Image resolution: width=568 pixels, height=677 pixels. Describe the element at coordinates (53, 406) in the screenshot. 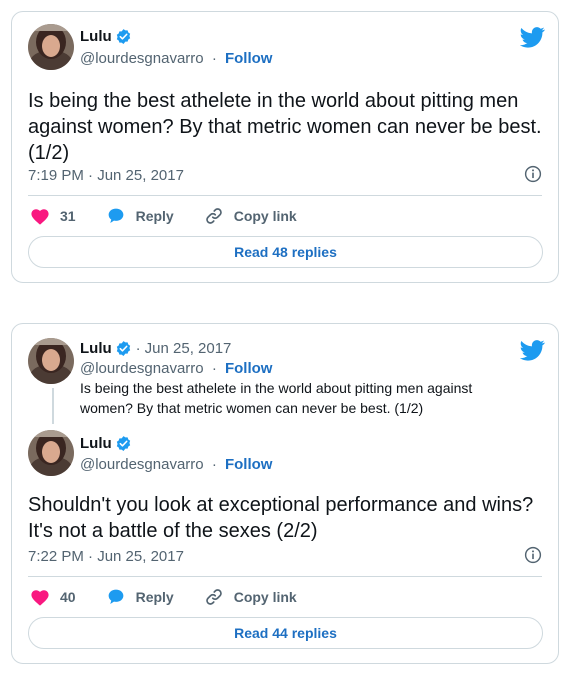

I see `thread-line` at that location.